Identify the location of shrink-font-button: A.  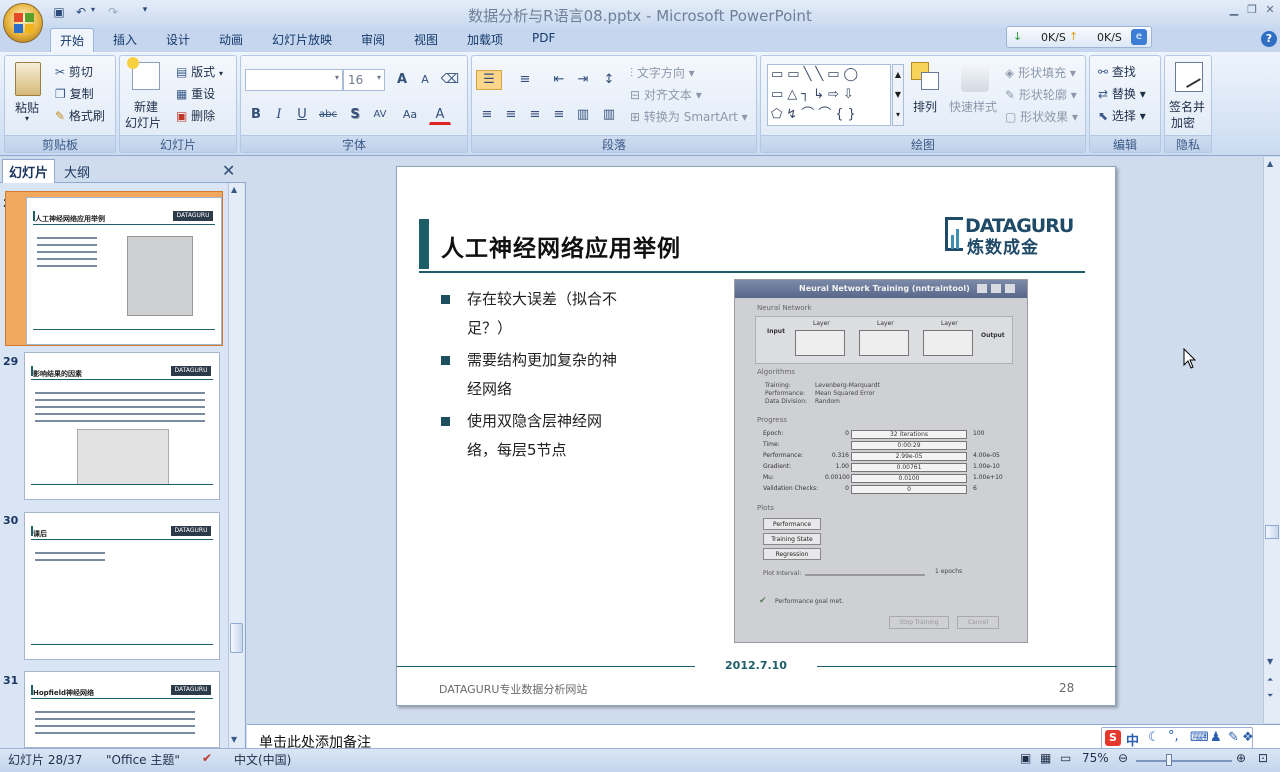
(425, 80).